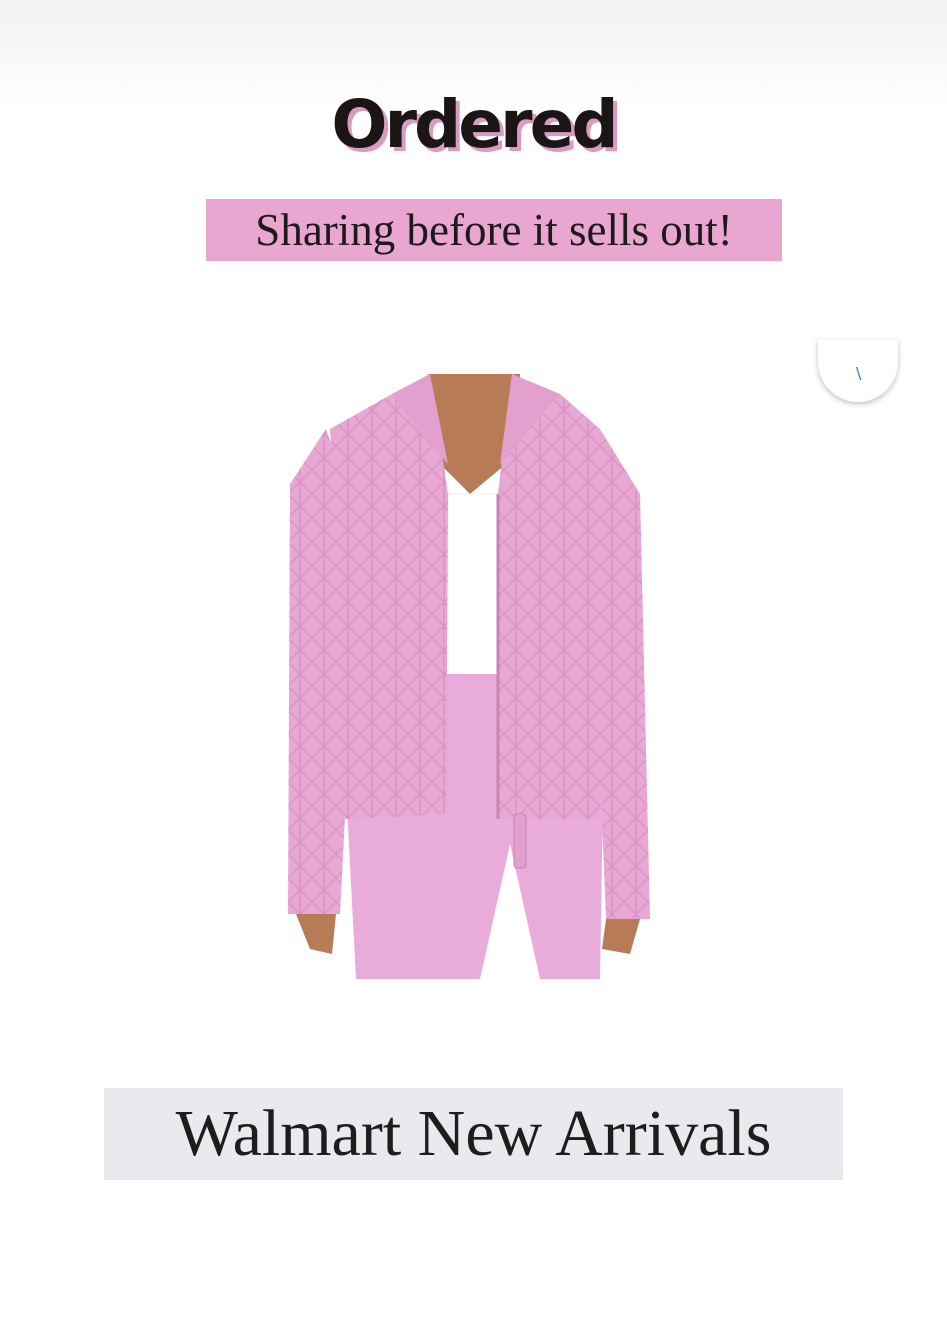 The width and height of the screenshot is (947, 1339). Describe the element at coordinates (520, 841) in the screenshot. I see `zipper-pull` at that location.